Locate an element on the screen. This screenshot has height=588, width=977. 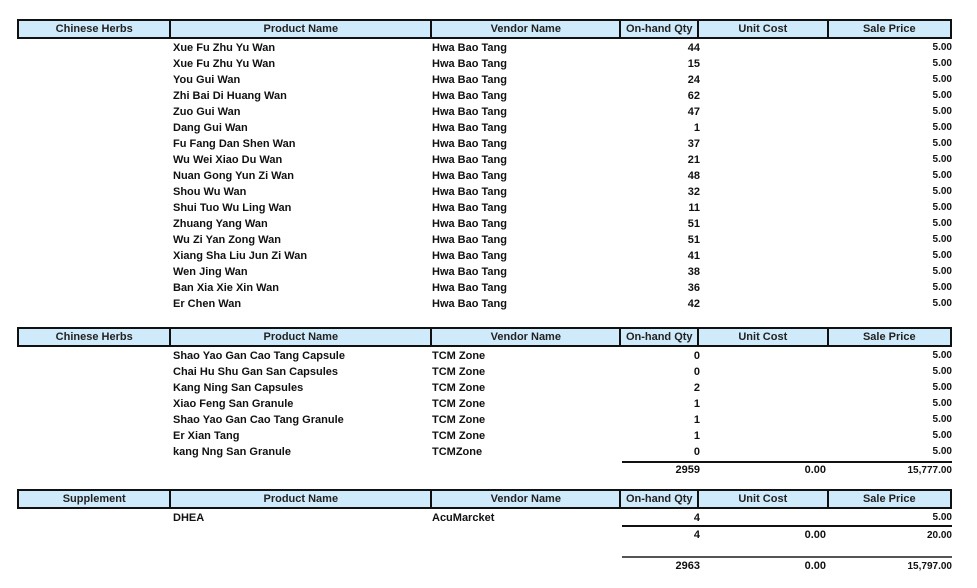
table-body: DHEA AcuMarcket 4 5.00 is located at coordinates (484, 518).